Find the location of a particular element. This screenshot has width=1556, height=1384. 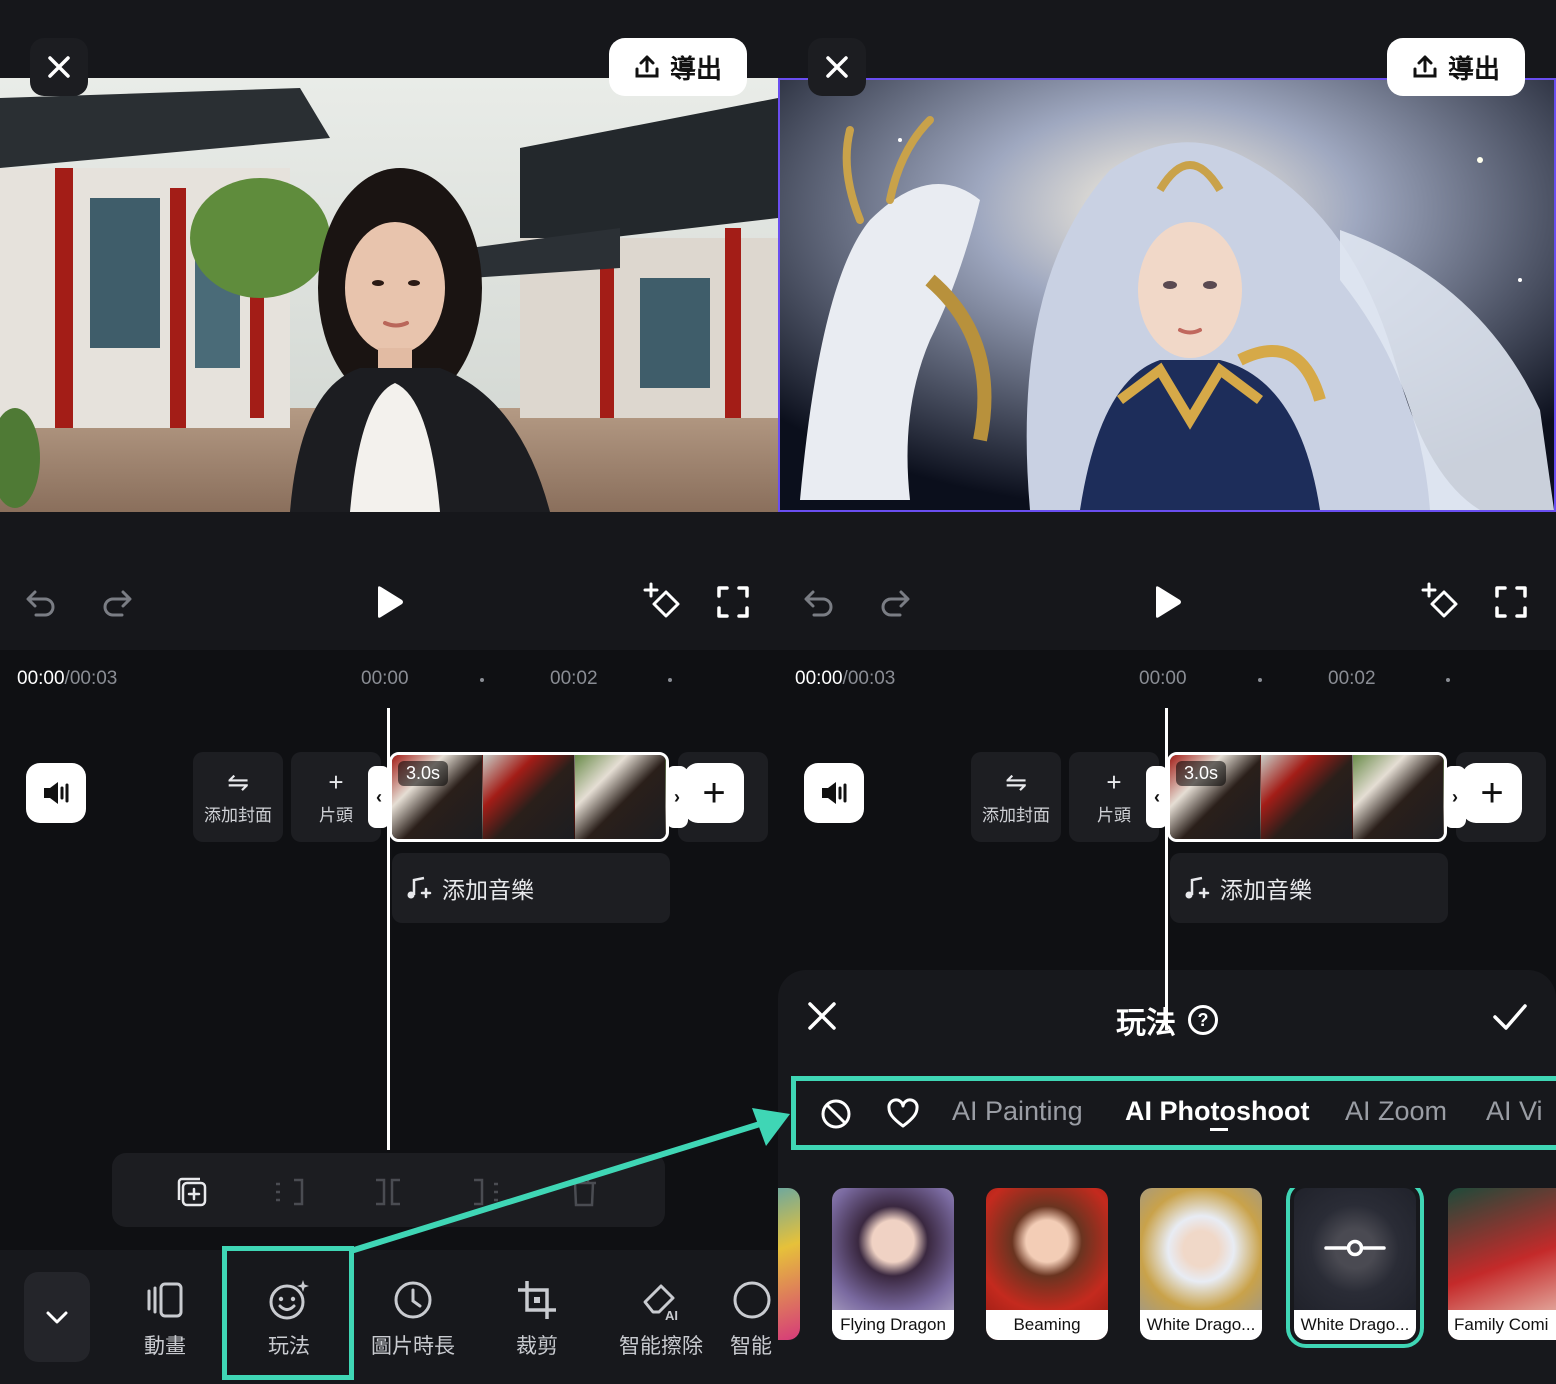

delete-button is located at coordinates (584, 1192).